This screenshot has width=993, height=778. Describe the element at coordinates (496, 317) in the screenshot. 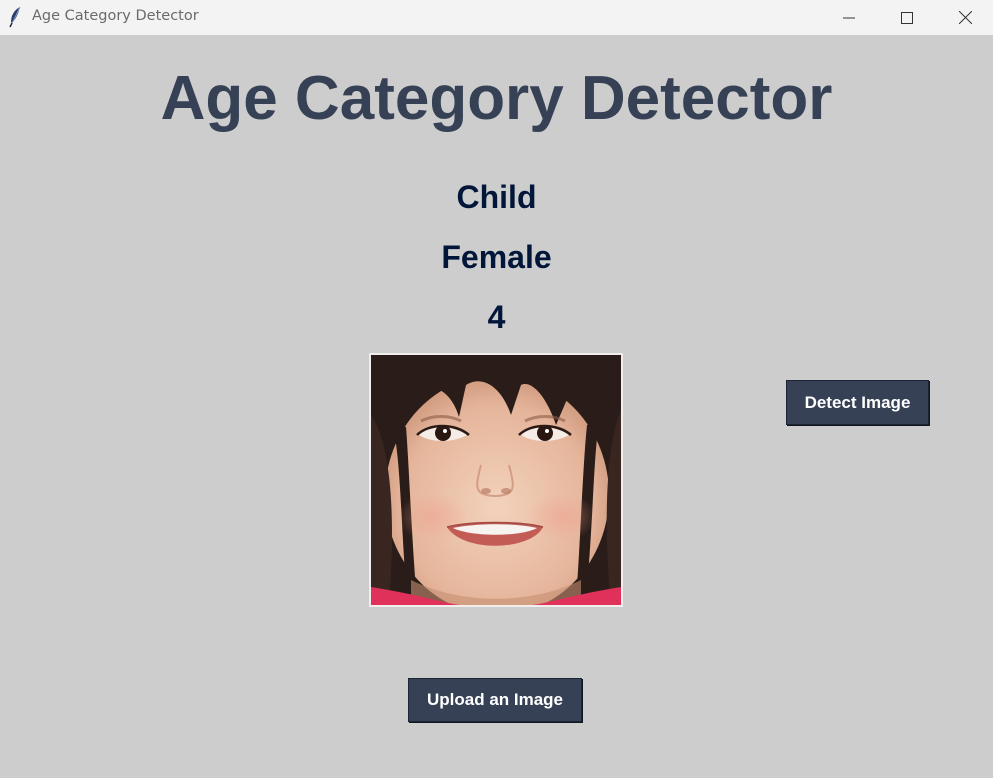

I see `age-value-label: 4` at that location.